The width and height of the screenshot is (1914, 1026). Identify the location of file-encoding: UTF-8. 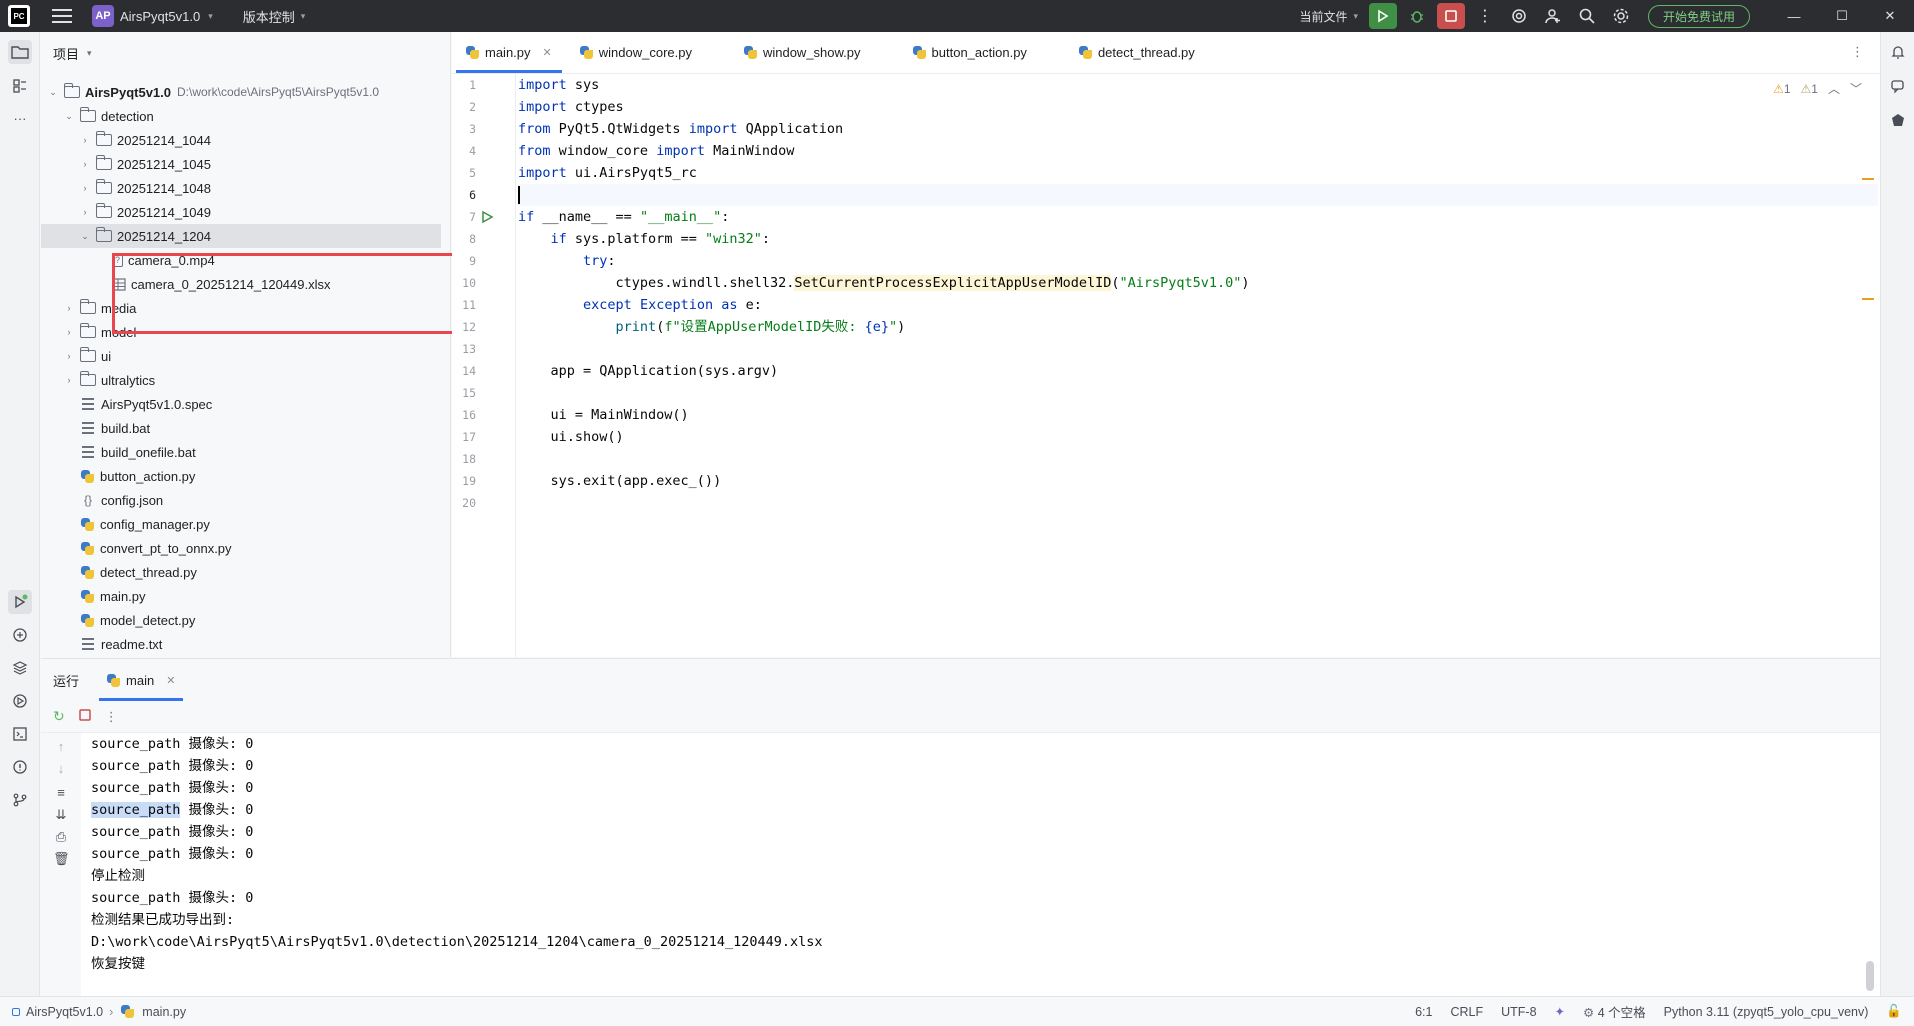
(1518, 1012).